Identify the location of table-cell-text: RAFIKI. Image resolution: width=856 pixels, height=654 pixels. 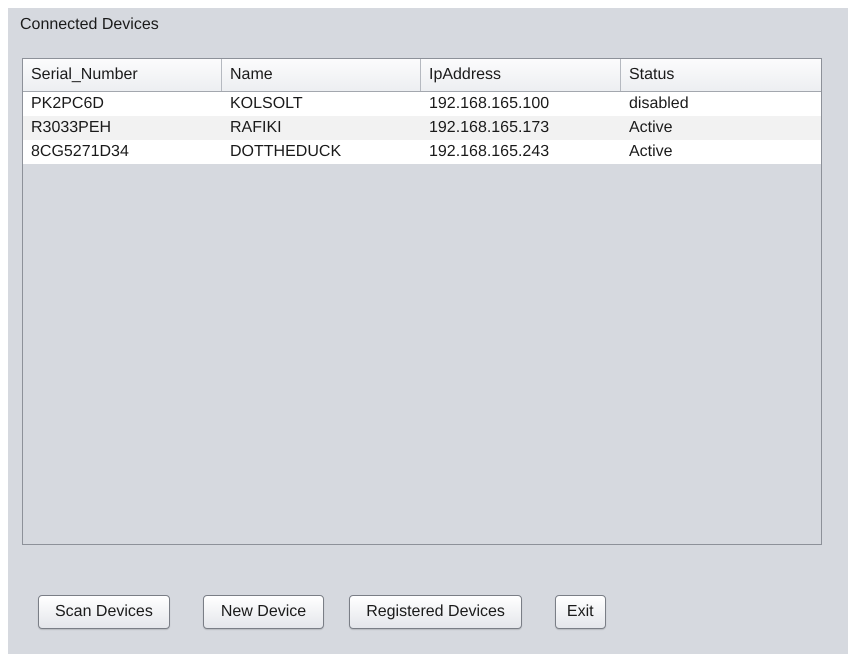
(256, 128).